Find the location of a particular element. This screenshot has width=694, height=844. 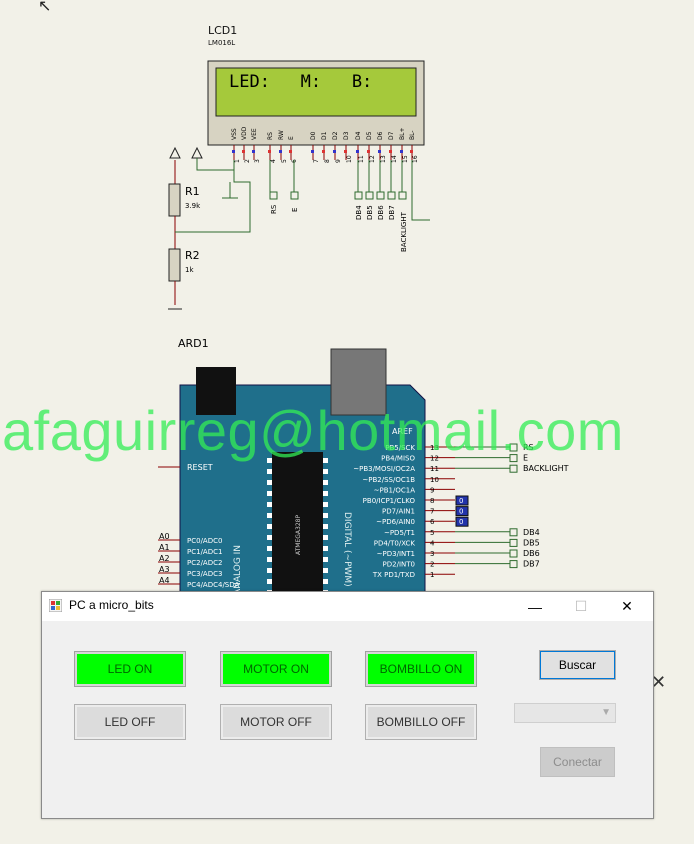

net-backlight-label: BACKLIGHT is located at coordinates (404, 231).